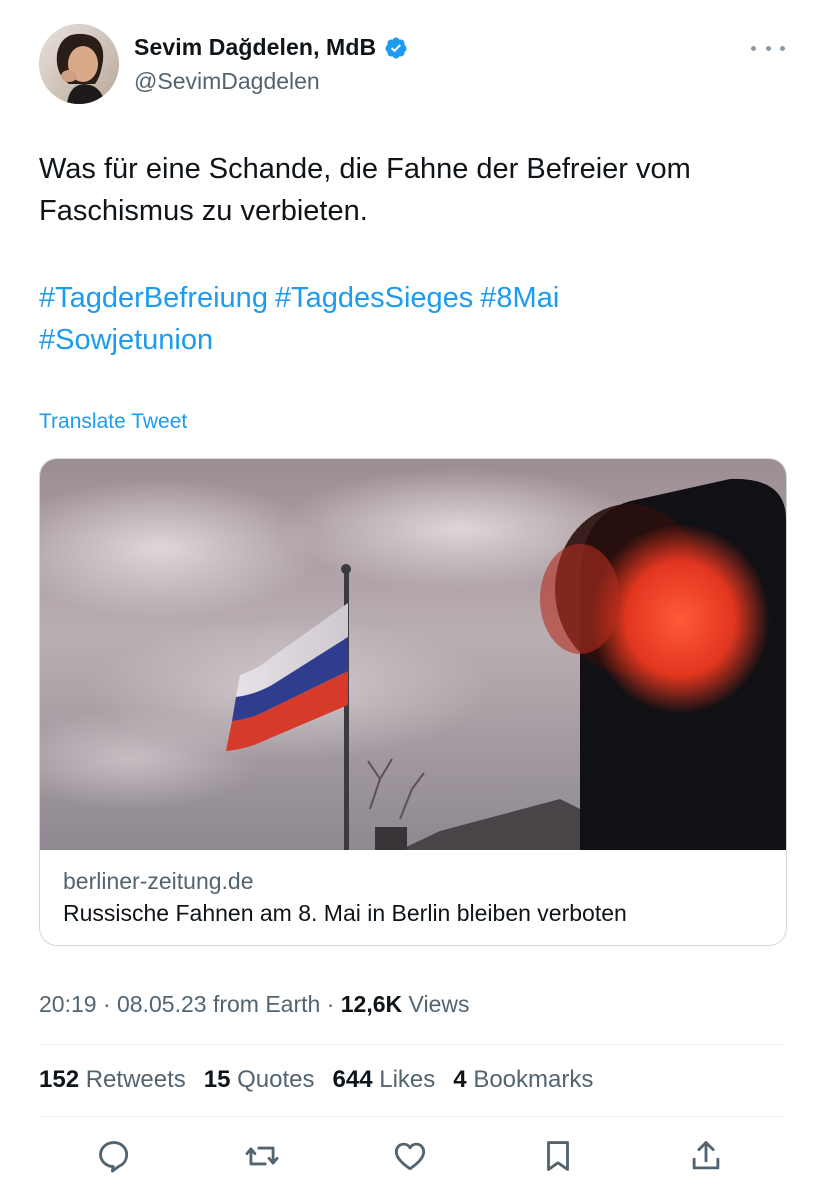  I want to click on hashtag-link: #TagderBefreiung, so click(153, 298).